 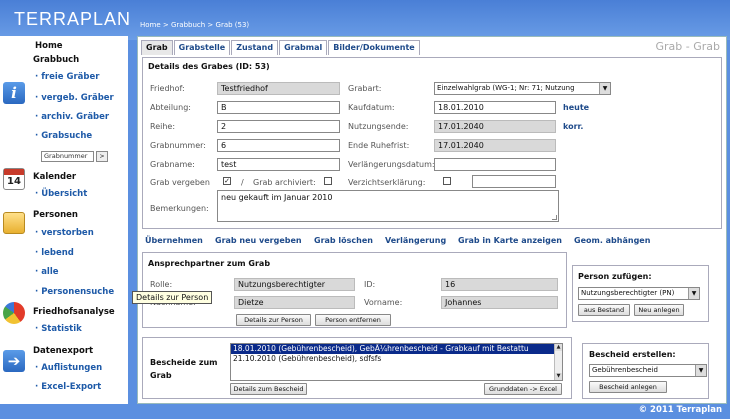 What do you see at coordinates (278, 88) in the screenshot?
I see `friedhof-field: Testfriedhof` at bounding box center [278, 88].